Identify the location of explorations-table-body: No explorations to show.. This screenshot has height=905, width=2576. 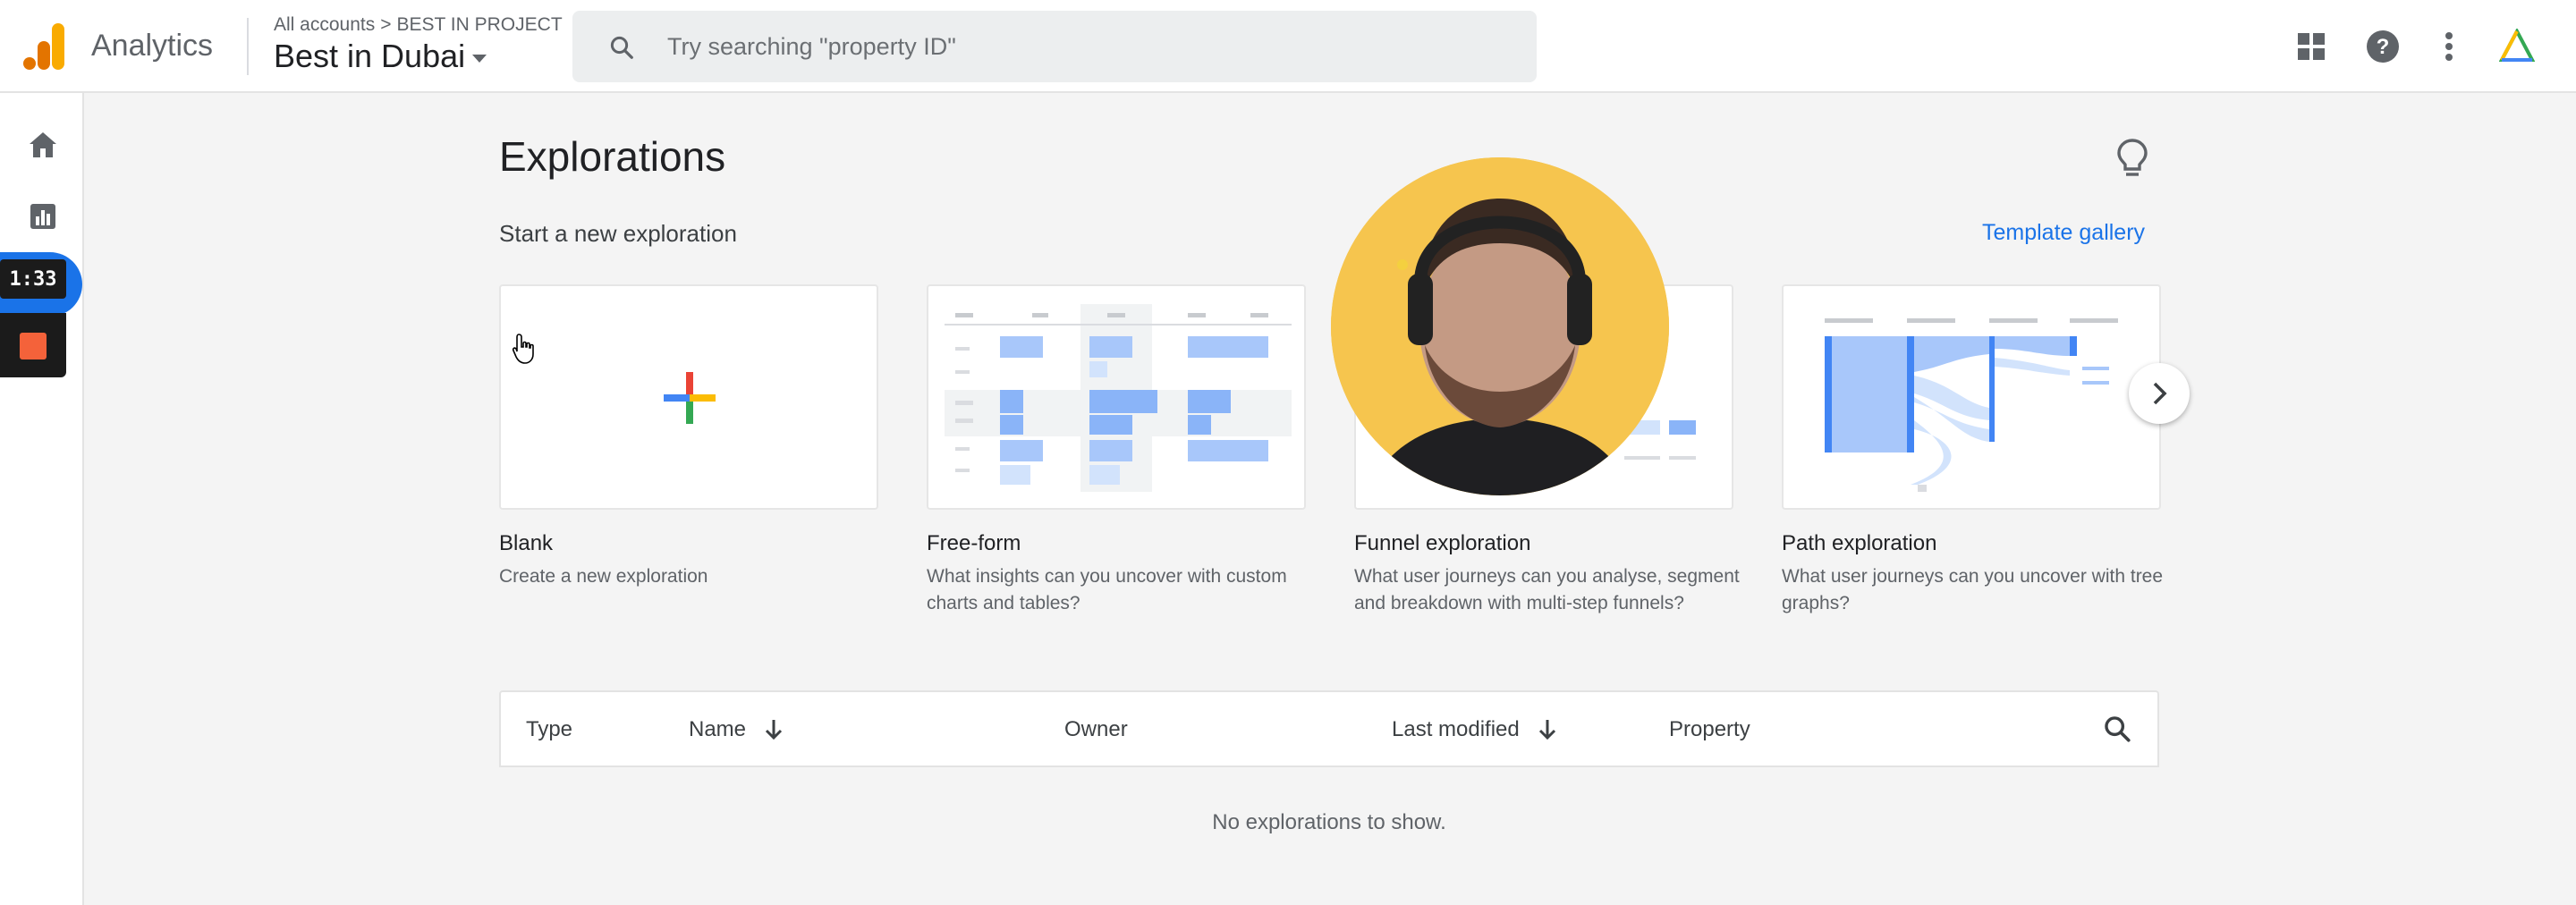
(1329, 836).